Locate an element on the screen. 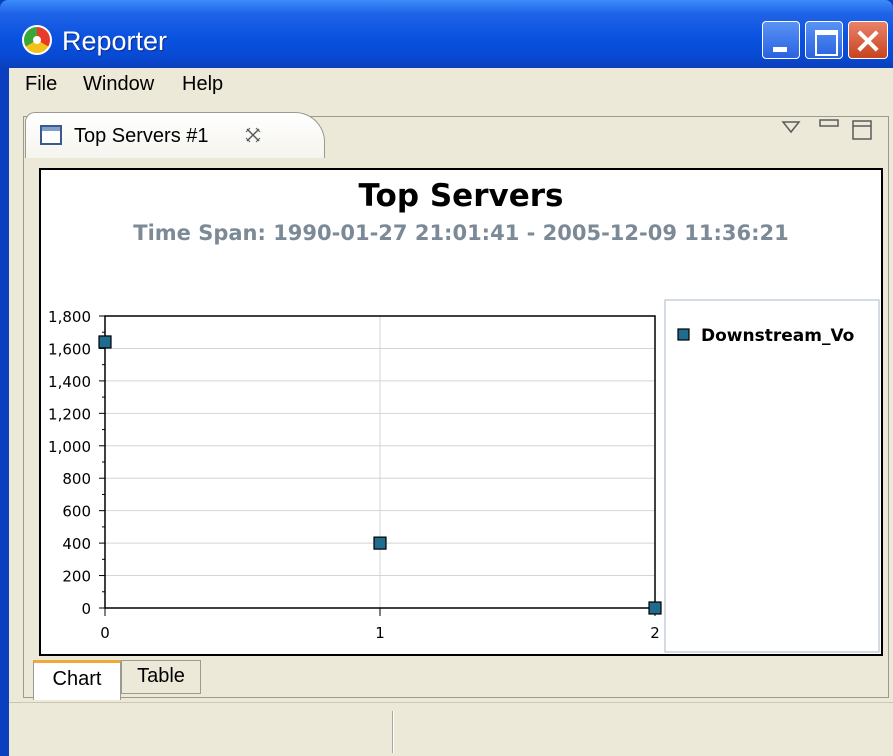  menu-file: File is located at coordinates (41, 84).